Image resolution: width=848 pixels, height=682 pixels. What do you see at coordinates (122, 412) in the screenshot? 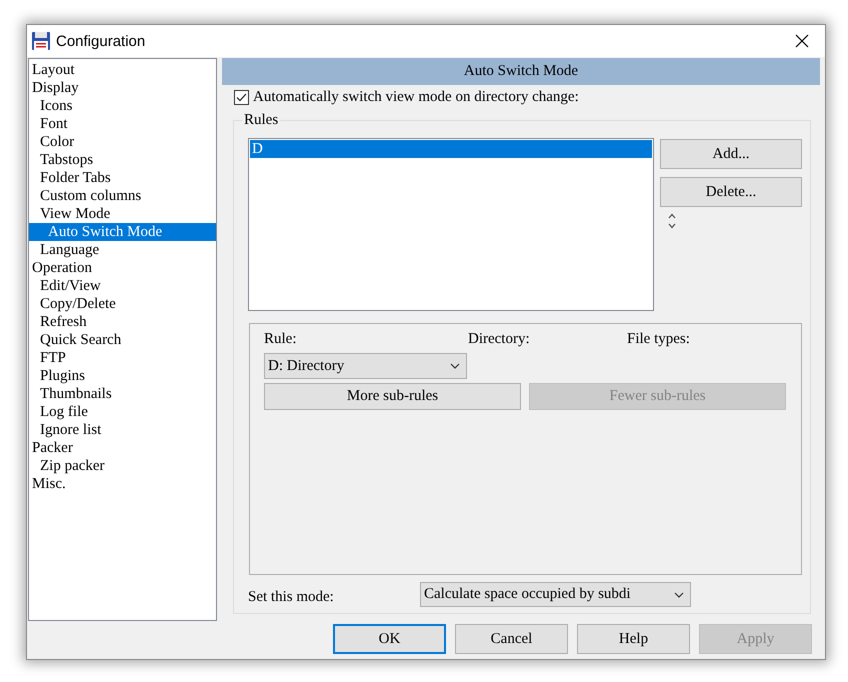
I see `tree-item: Log file` at bounding box center [122, 412].